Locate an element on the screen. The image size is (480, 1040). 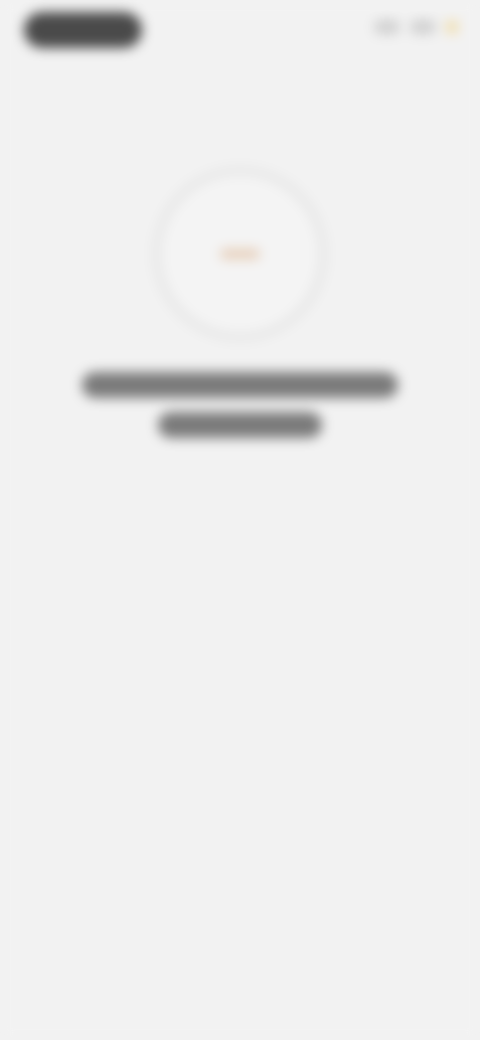
wifi-icon is located at coordinates (423, 27).